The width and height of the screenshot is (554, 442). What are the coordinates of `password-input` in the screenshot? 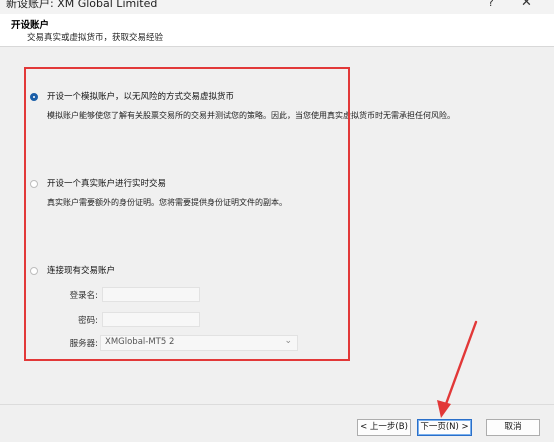 It's located at (151, 319).